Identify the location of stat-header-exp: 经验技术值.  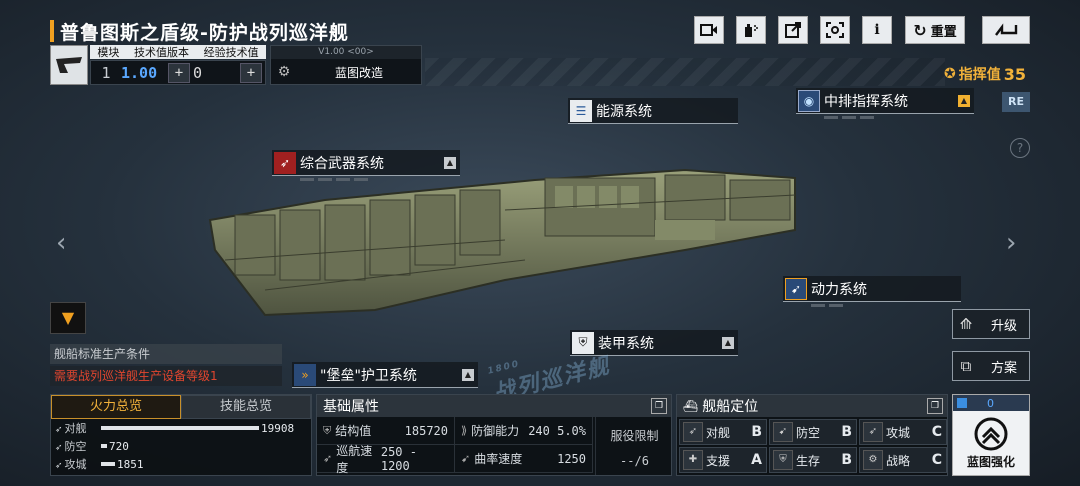
(231, 52).